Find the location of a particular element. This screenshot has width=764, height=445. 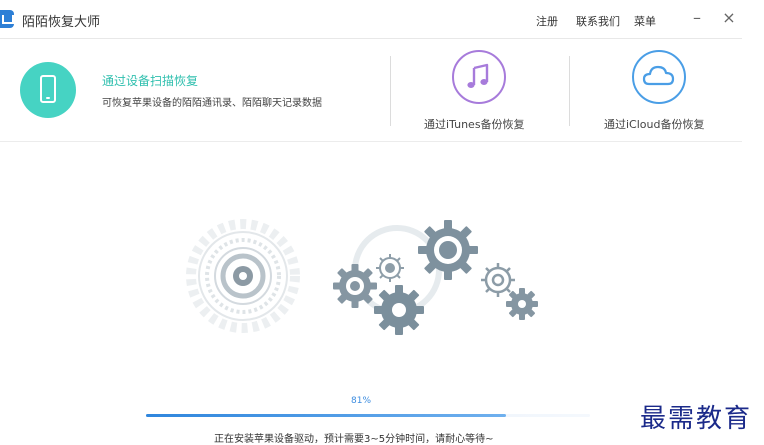

right-gear-icon is located at coordinates (522, 304).